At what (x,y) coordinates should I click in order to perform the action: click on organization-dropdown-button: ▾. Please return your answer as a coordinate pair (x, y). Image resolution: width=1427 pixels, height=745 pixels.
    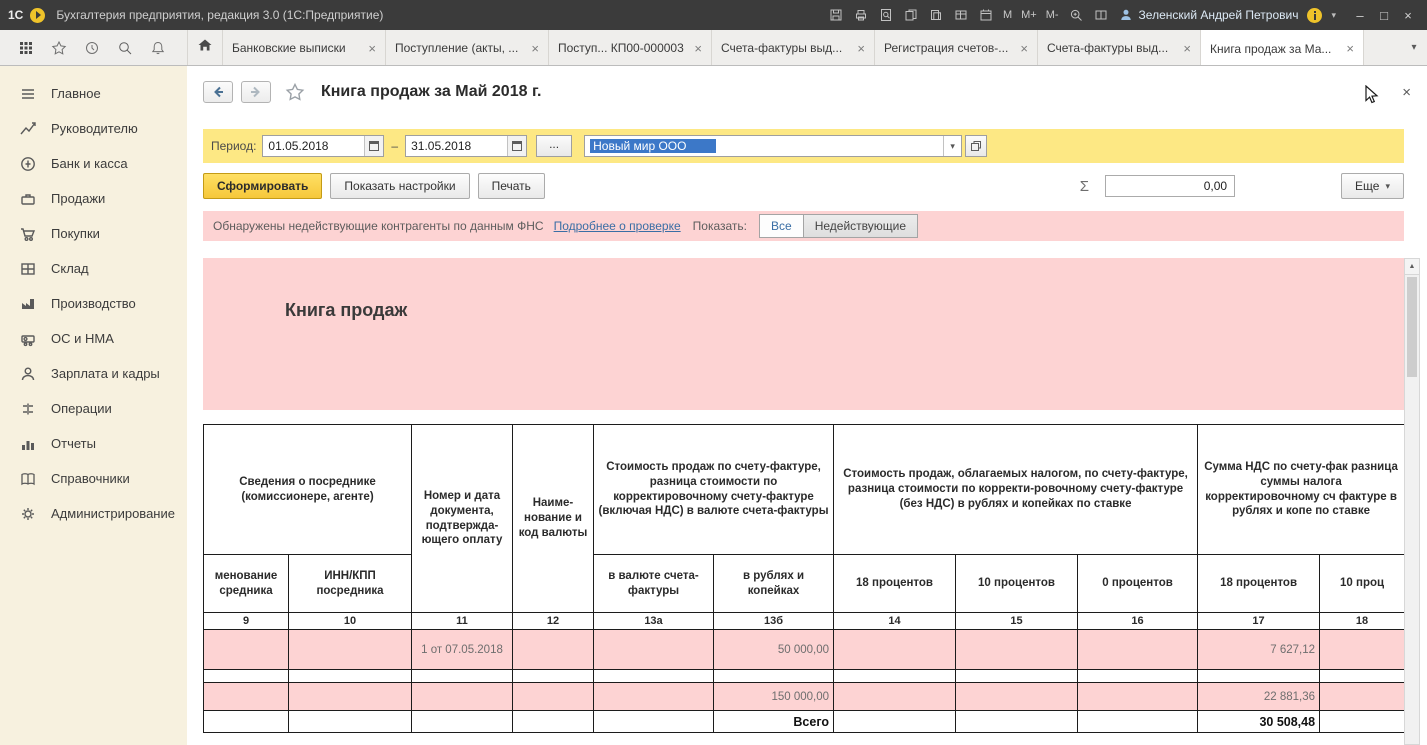
    Looking at the image, I should click on (952, 146).